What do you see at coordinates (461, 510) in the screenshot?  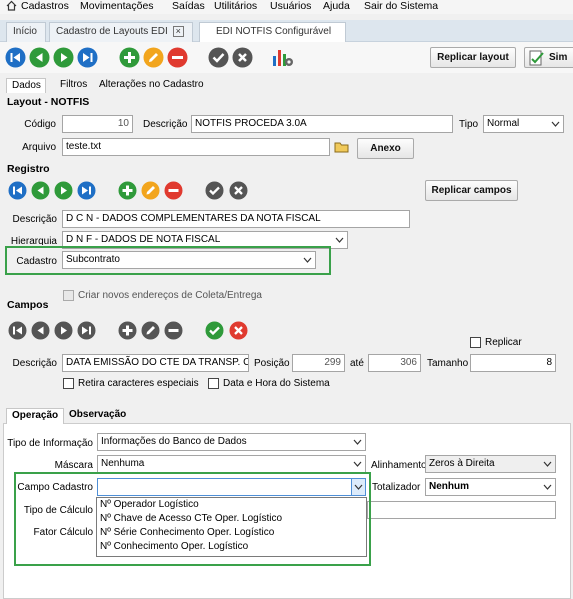 I see `tipo-calculo-field` at bounding box center [461, 510].